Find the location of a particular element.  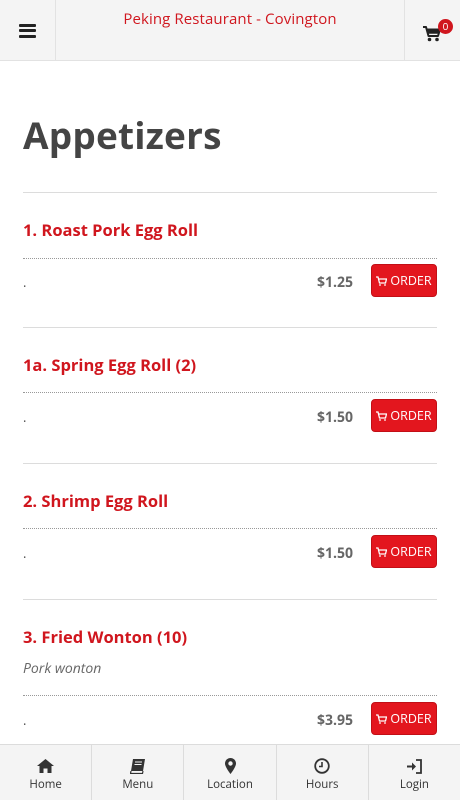

nav-label: Login is located at coordinates (414, 784).